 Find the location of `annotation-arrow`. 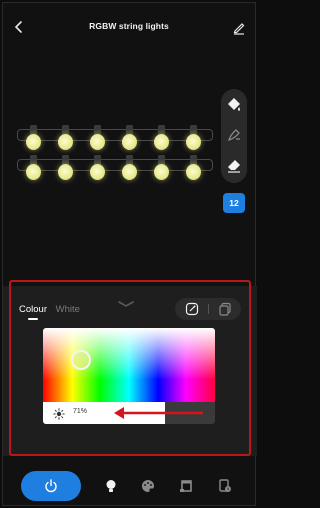

annotation-arrow is located at coordinates (158, 413).